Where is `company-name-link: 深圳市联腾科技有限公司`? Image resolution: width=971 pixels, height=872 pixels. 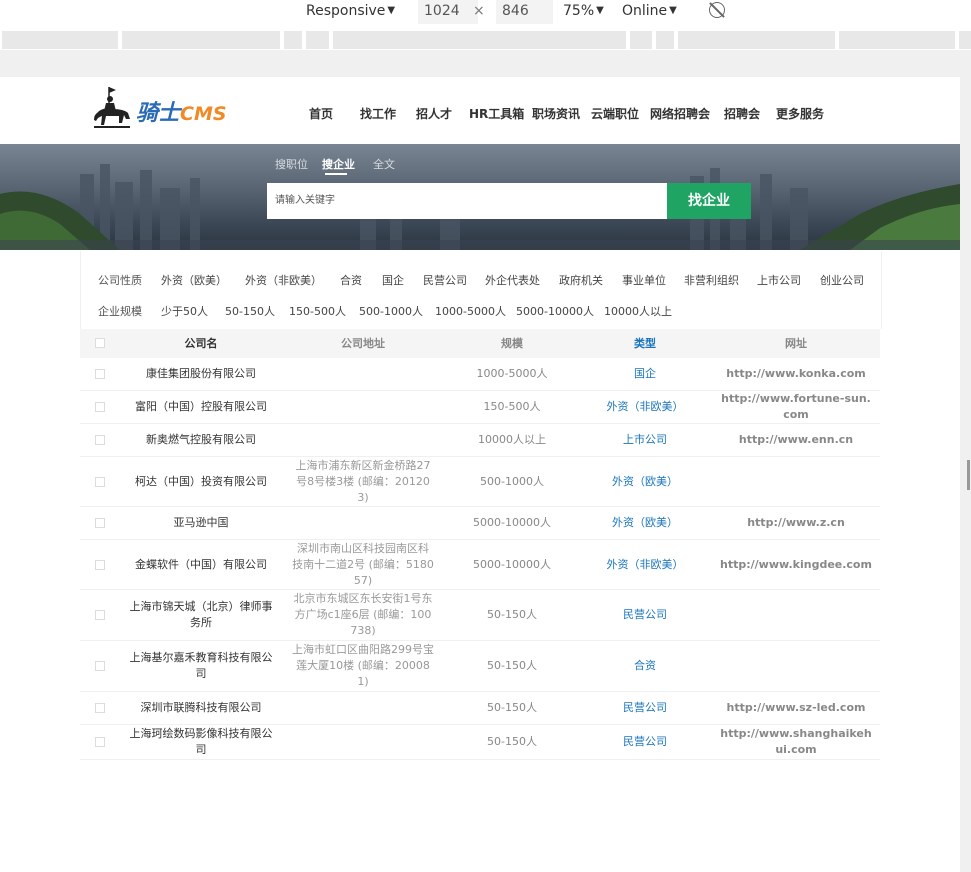
company-name-link: 深圳市联腾科技有限公司 is located at coordinates (201, 708).